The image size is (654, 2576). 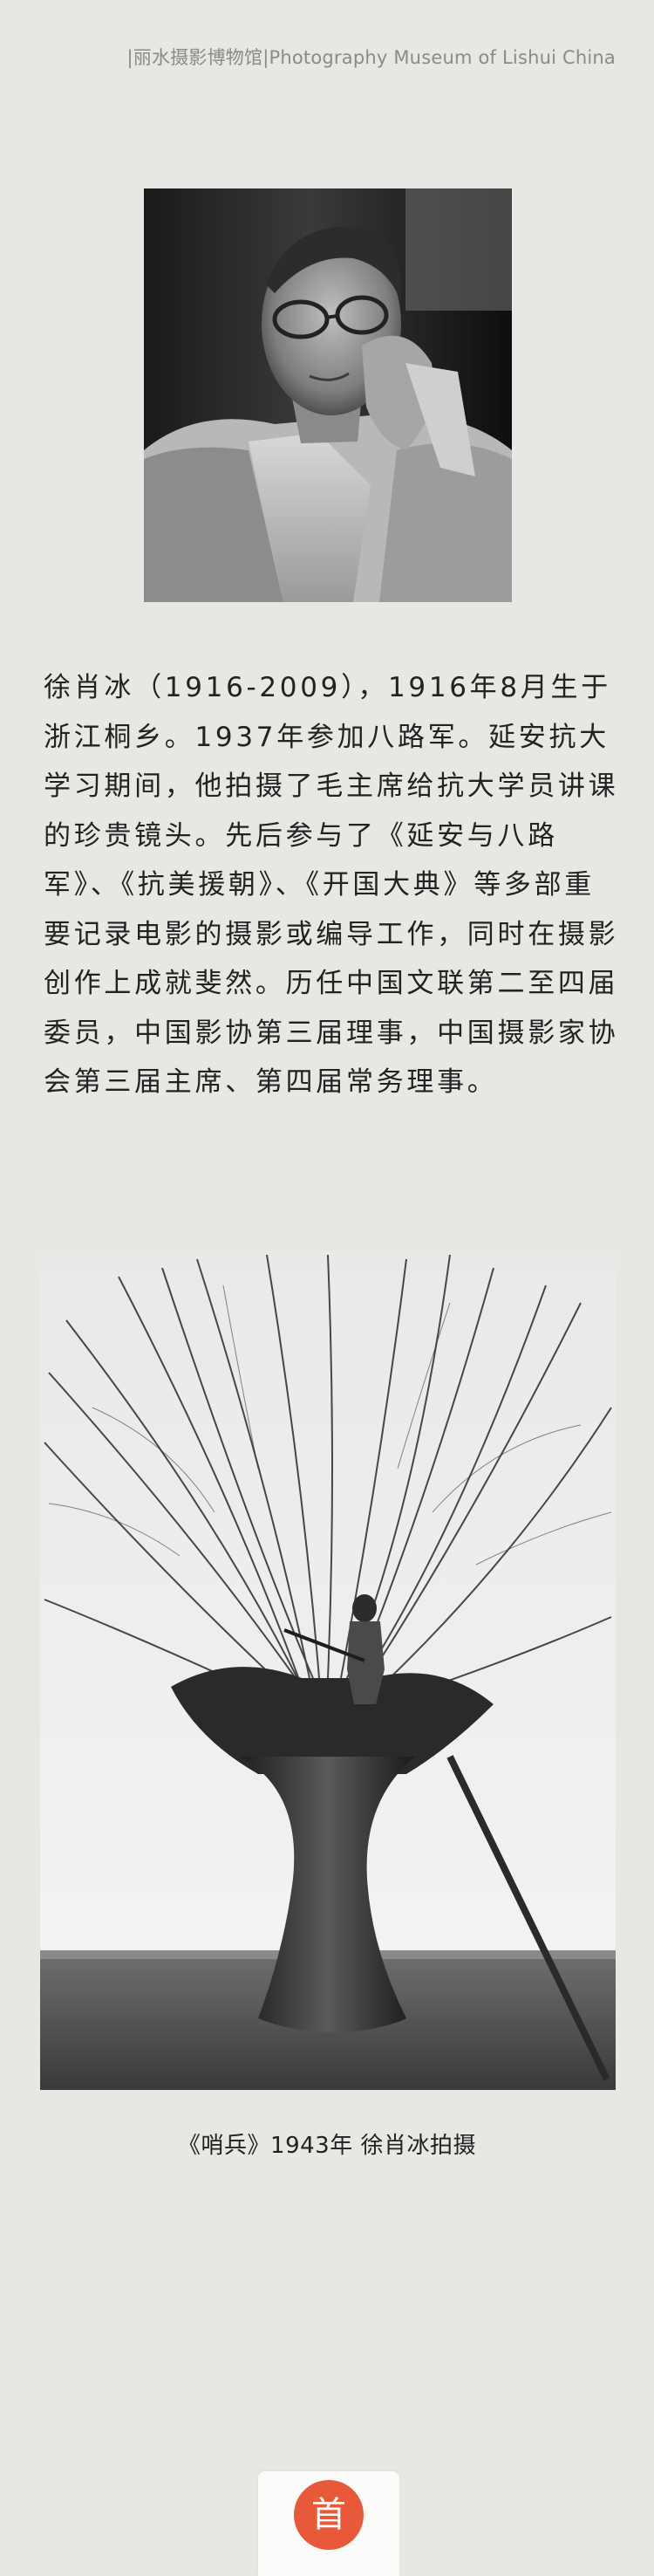 I want to click on photo-caption: 《哨兵》1943年 徐肖冰拍摄, so click(x=327, y=2146).